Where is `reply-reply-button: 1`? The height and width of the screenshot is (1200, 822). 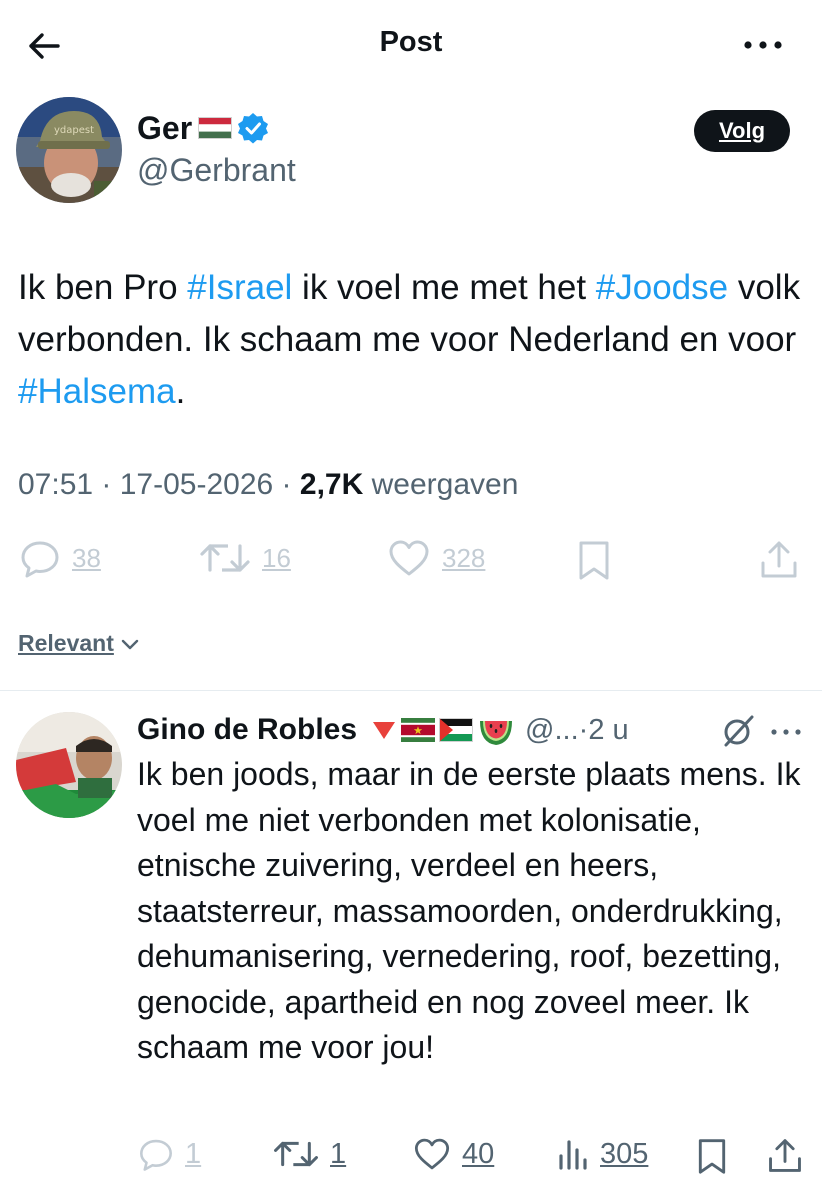
reply-reply-button: 1 is located at coordinates (169, 1154).